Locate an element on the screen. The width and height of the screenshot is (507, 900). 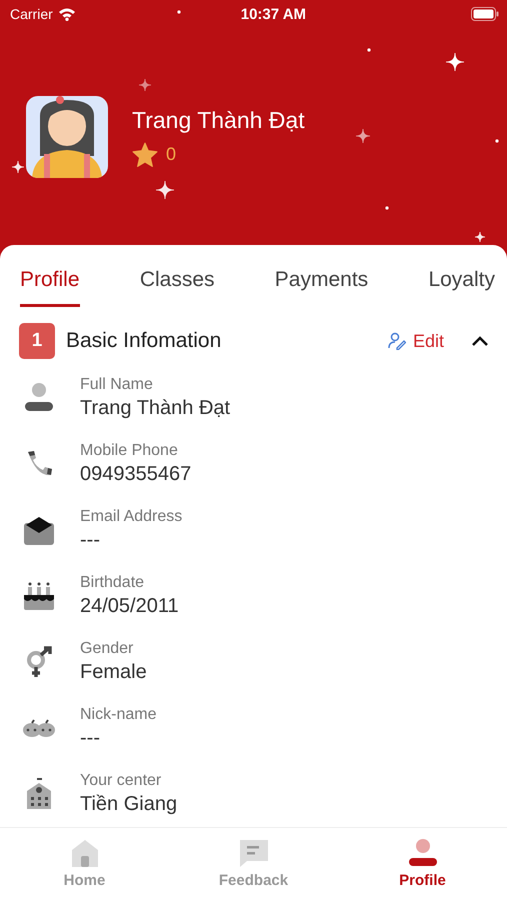
tab: Loyalty is located at coordinates (461, 287).